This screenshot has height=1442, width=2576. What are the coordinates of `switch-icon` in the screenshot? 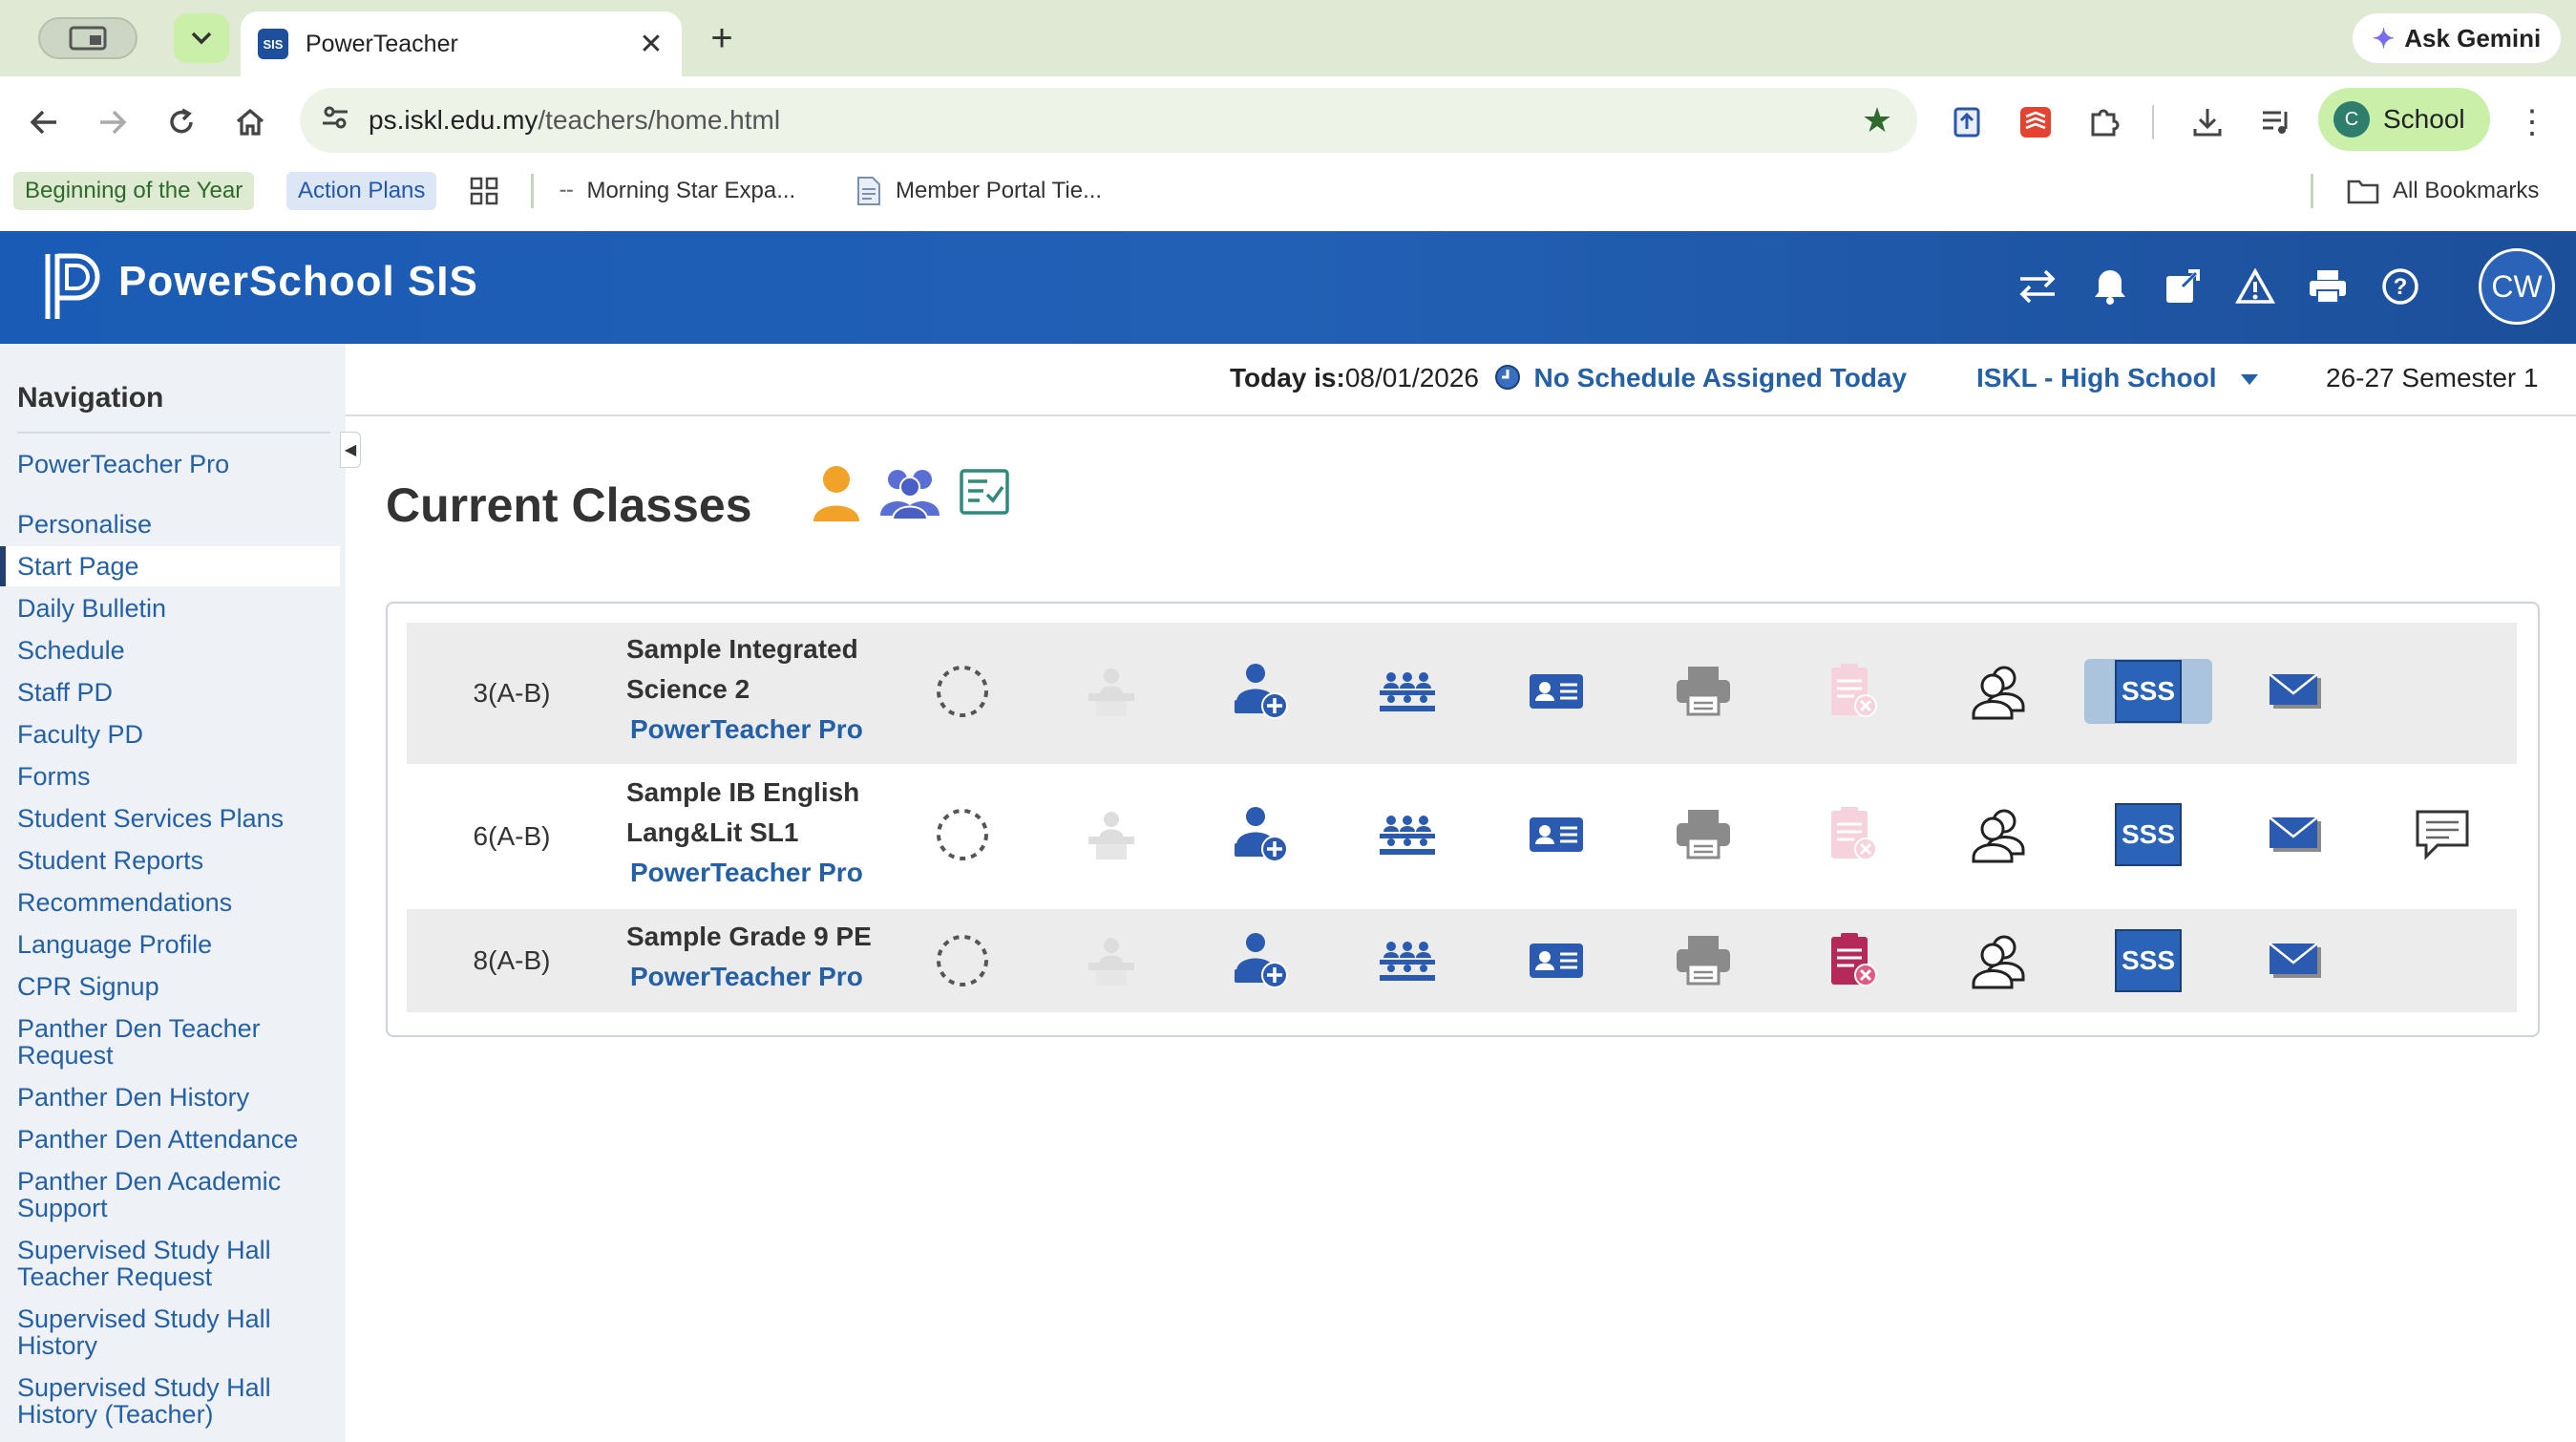 It's located at (2037, 286).